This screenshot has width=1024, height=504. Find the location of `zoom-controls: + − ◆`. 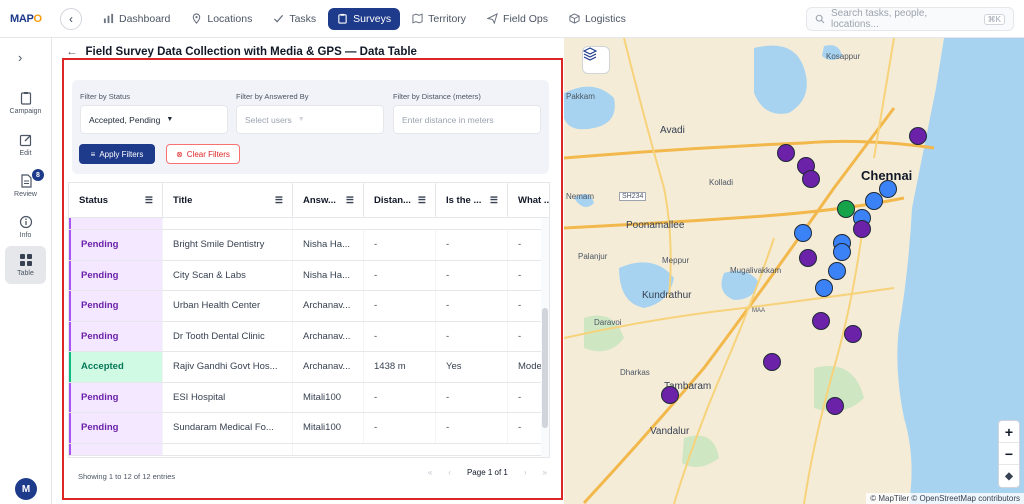

zoom-controls: + − ◆ is located at coordinates (1009, 454).